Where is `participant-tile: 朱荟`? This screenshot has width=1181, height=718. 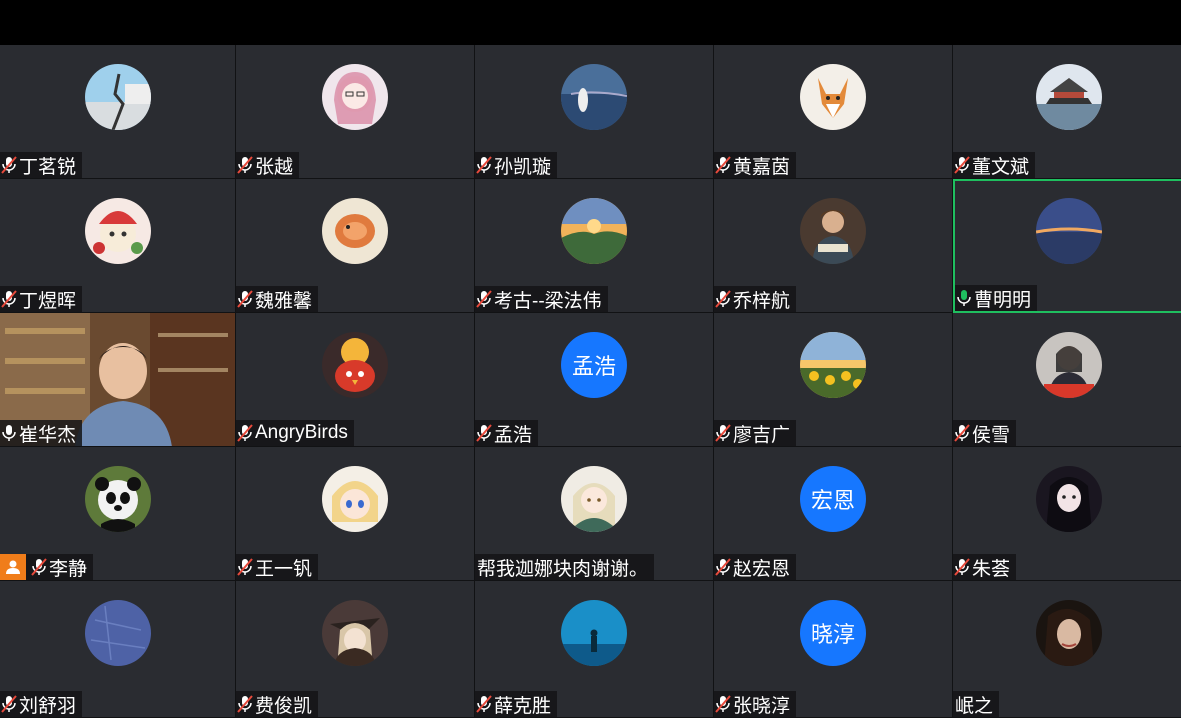 participant-tile: 朱荟 is located at coordinates (1067, 514).